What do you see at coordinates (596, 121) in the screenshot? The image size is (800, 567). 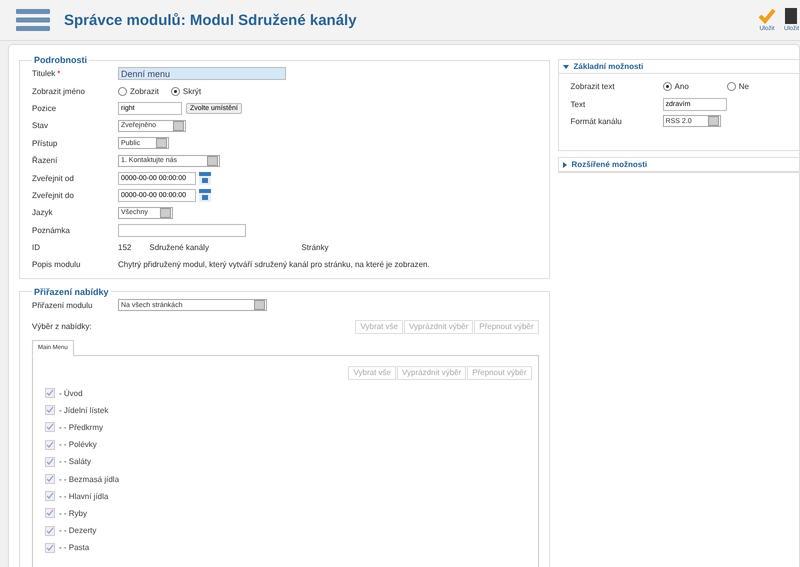 I see `field-label: Formát kanálu` at bounding box center [596, 121].